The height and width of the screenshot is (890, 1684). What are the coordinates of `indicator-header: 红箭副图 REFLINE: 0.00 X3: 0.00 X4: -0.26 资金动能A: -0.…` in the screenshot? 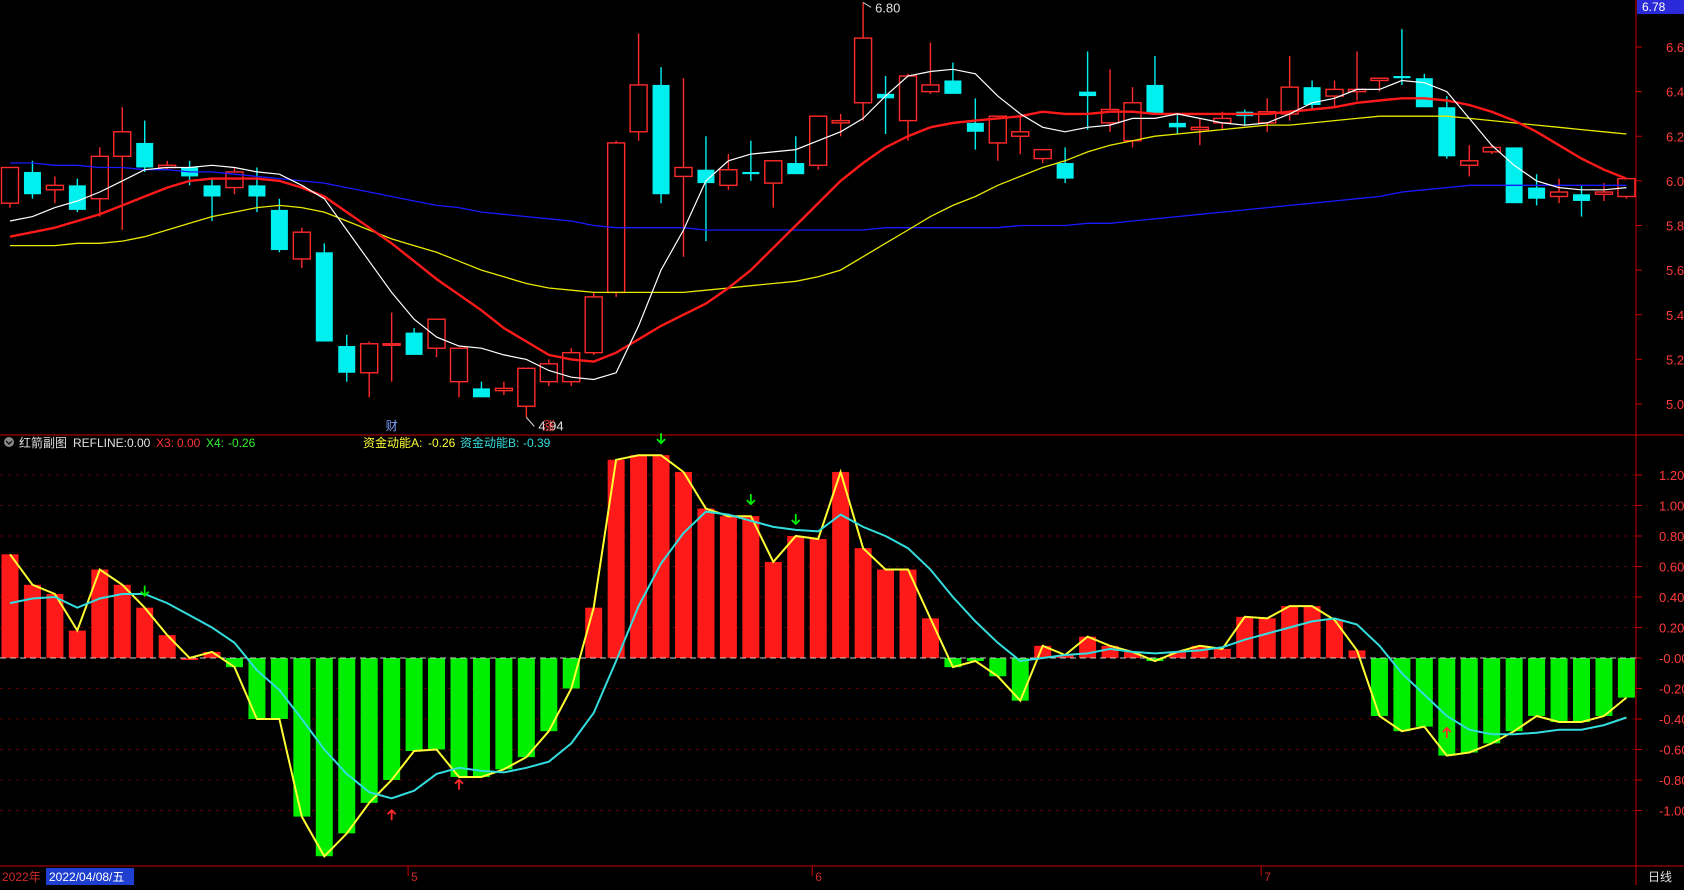 It's located at (277, 442).